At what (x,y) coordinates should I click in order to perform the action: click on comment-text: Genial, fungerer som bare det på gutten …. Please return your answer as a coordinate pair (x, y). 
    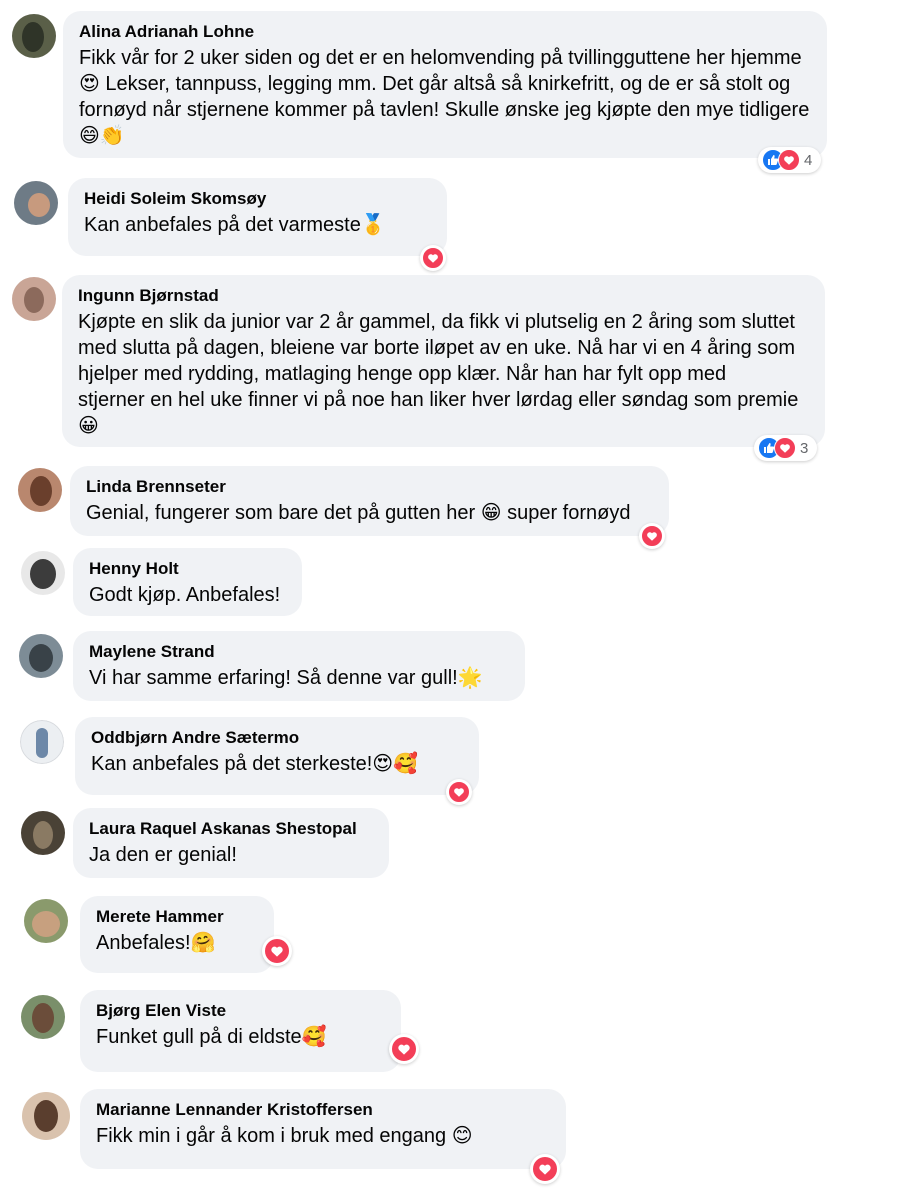
    Looking at the image, I should click on (358, 513).